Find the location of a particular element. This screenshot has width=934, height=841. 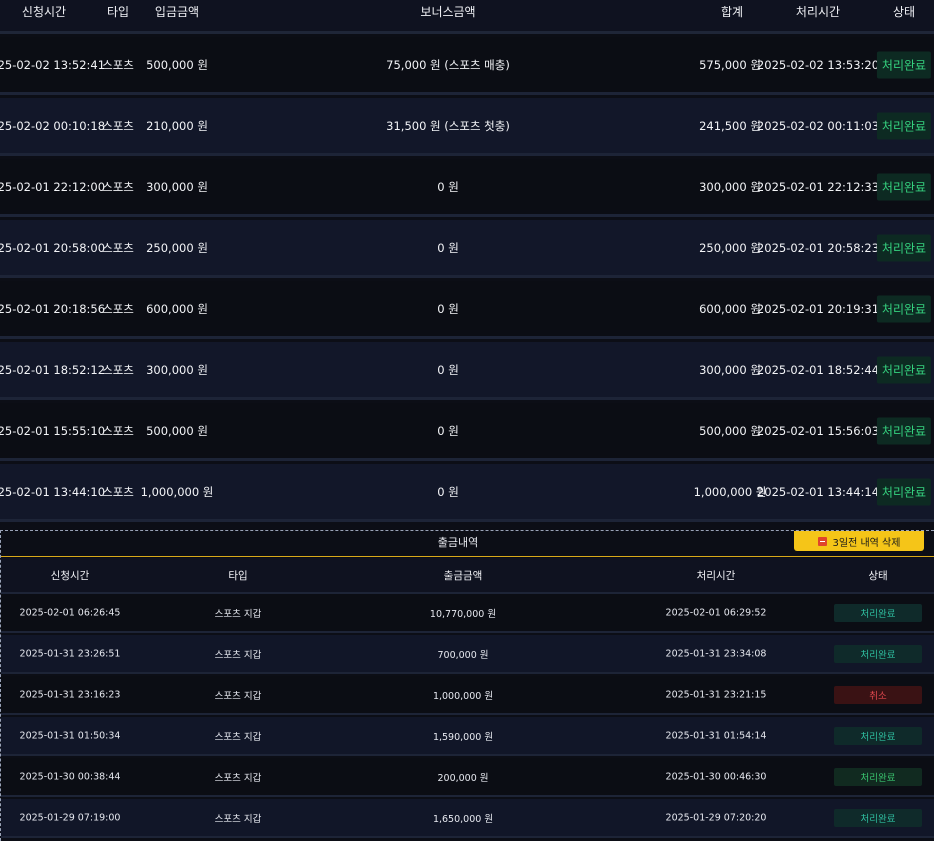

total-amount-cell: 600,000 원 is located at coordinates (730, 308).